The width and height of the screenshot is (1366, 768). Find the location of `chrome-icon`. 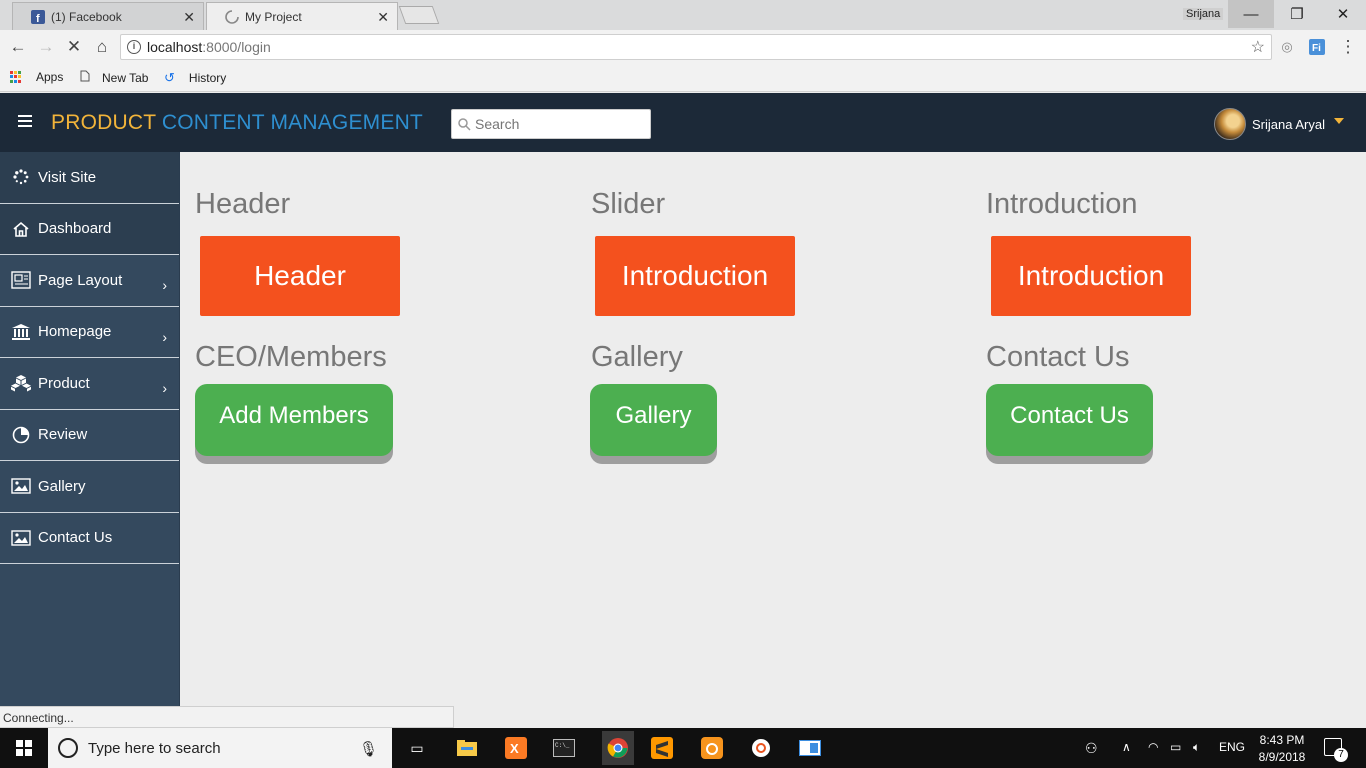

chrome-icon is located at coordinates (618, 748).